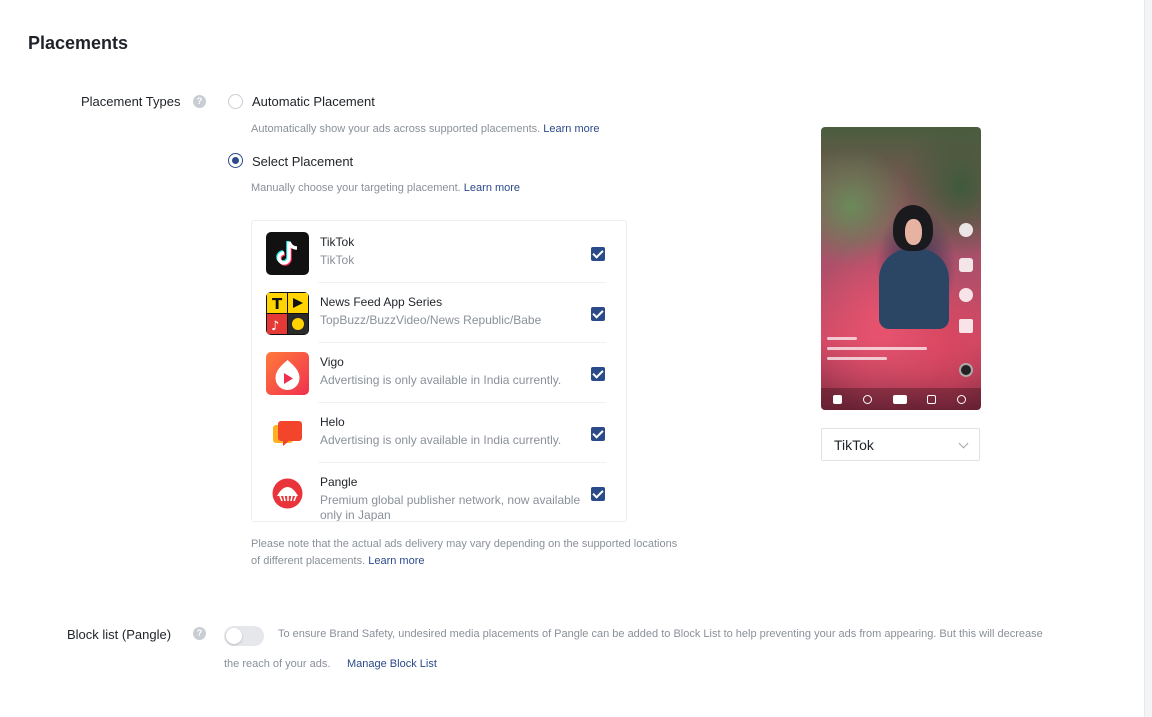 The width and height of the screenshot is (1152, 717). What do you see at coordinates (966, 295) in the screenshot?
I see `comment-icon` at bounding box center [966, 295].